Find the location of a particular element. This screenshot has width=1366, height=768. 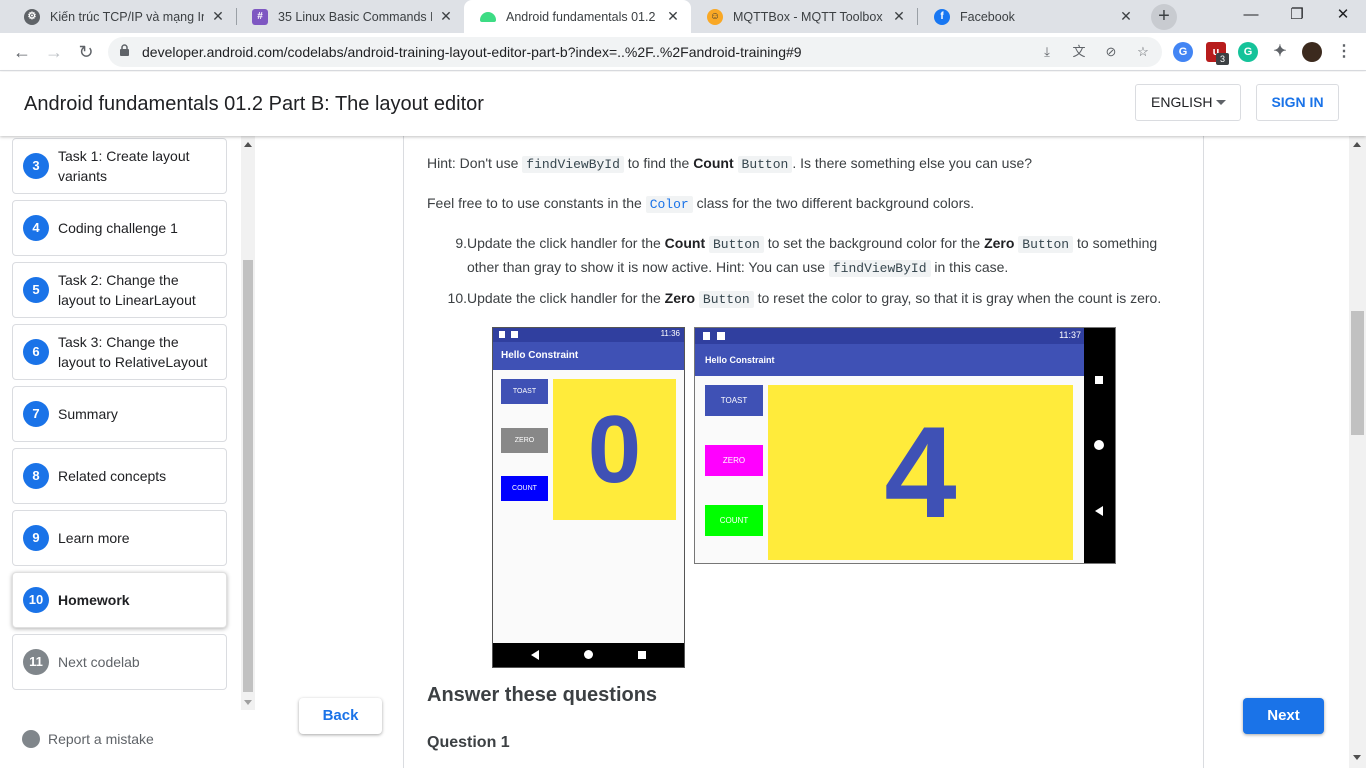

count-display: 4 is located at coordinates (920, 472).